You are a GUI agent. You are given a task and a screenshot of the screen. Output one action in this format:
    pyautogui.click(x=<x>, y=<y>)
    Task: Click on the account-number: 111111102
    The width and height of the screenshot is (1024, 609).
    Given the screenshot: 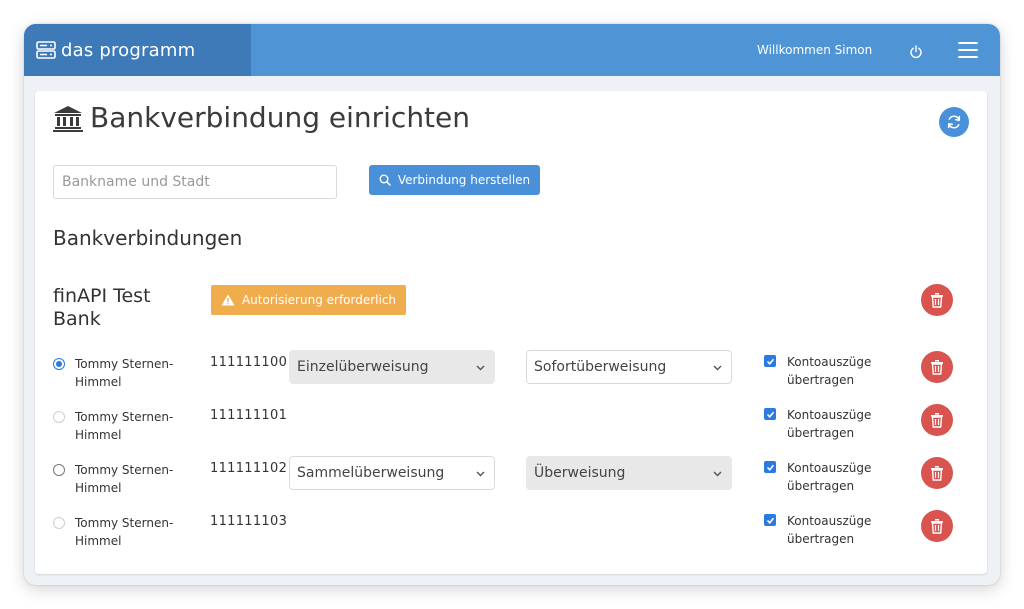 What is the action you would take?
    pyautogui.click(x=249, y=468)
    